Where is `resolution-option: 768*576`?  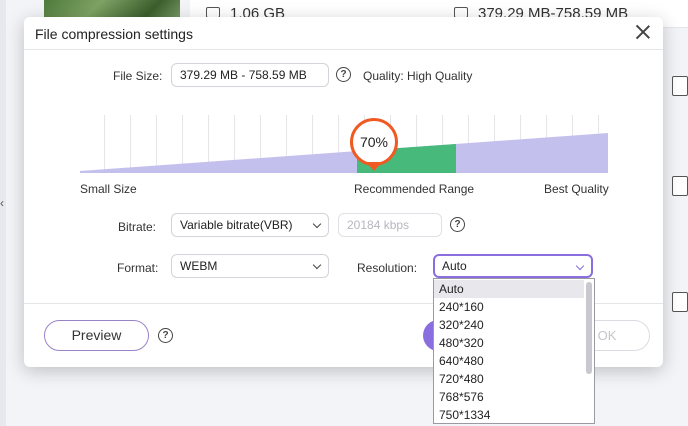 resolution-option: 768*576 is located at coordinates (509, 397).